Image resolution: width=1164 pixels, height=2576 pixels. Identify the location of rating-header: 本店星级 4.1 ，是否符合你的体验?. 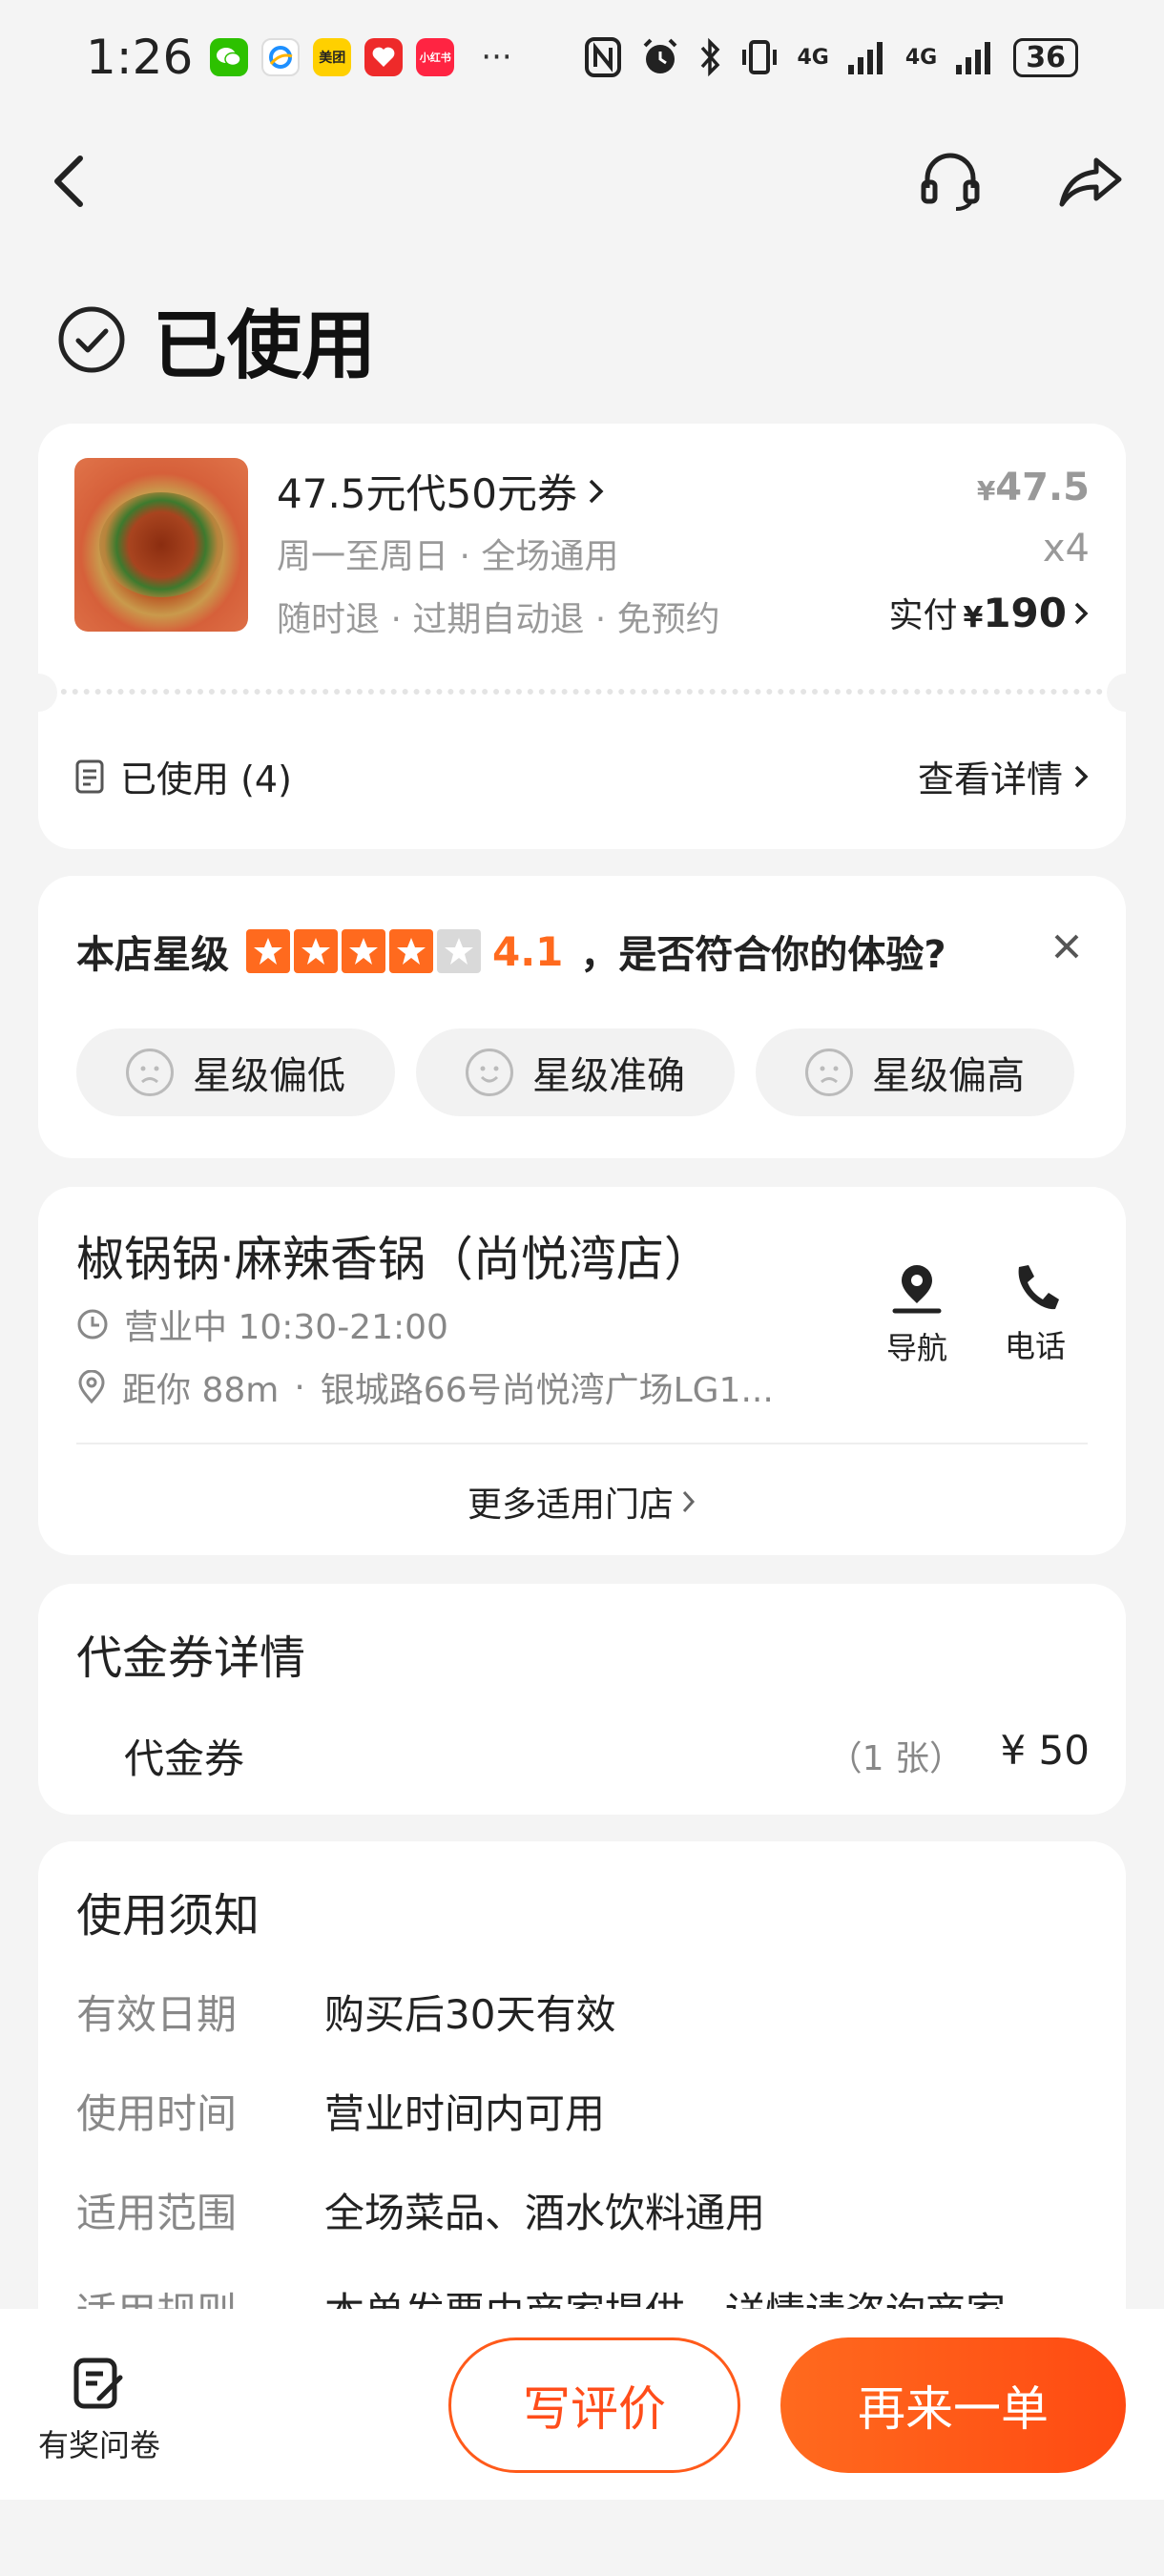
(511, 951).